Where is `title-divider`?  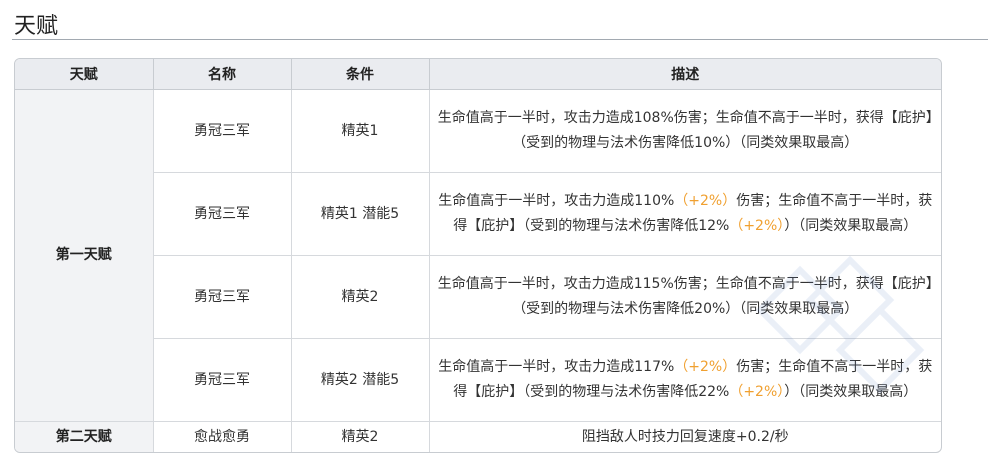 title-divider is located at coordinates (500, 39).